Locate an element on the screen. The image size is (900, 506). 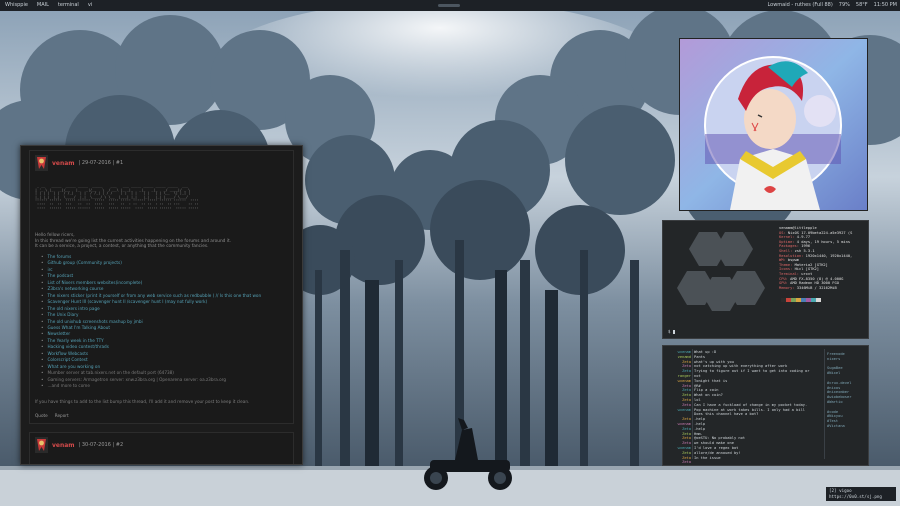
report-button: Report is located at coordinates (62, 415).